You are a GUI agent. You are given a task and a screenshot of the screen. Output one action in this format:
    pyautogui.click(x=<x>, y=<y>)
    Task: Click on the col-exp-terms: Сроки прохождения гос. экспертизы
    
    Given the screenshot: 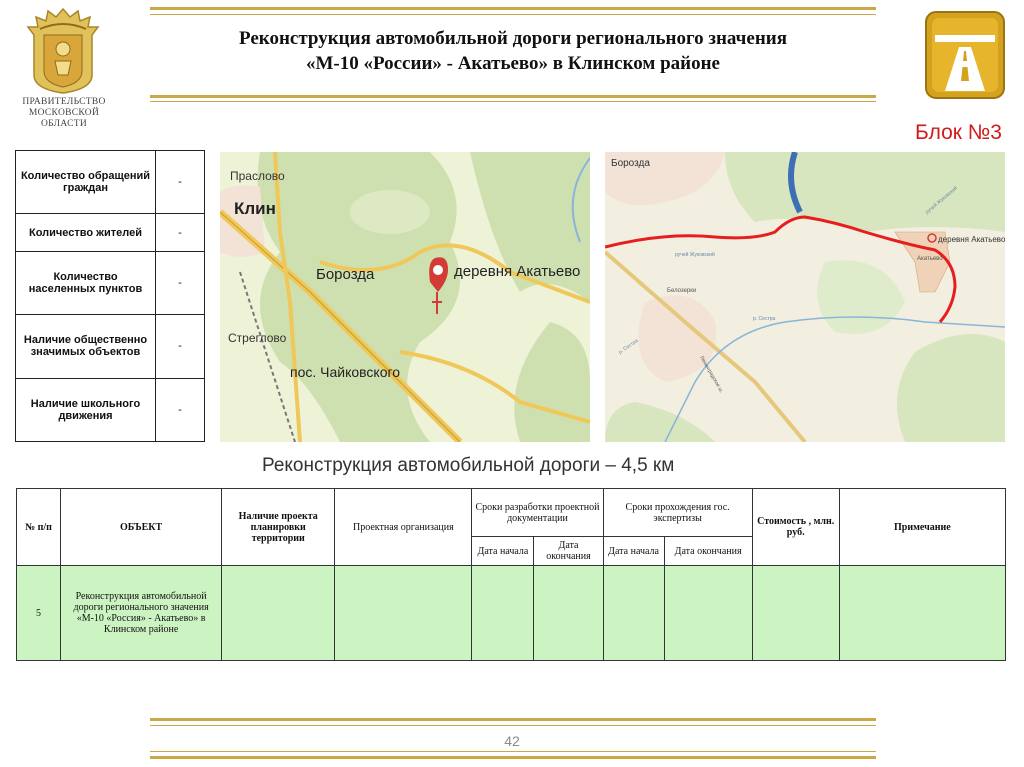 What is the action you would take?
    pyautogui.click(x=677, y=512)
    